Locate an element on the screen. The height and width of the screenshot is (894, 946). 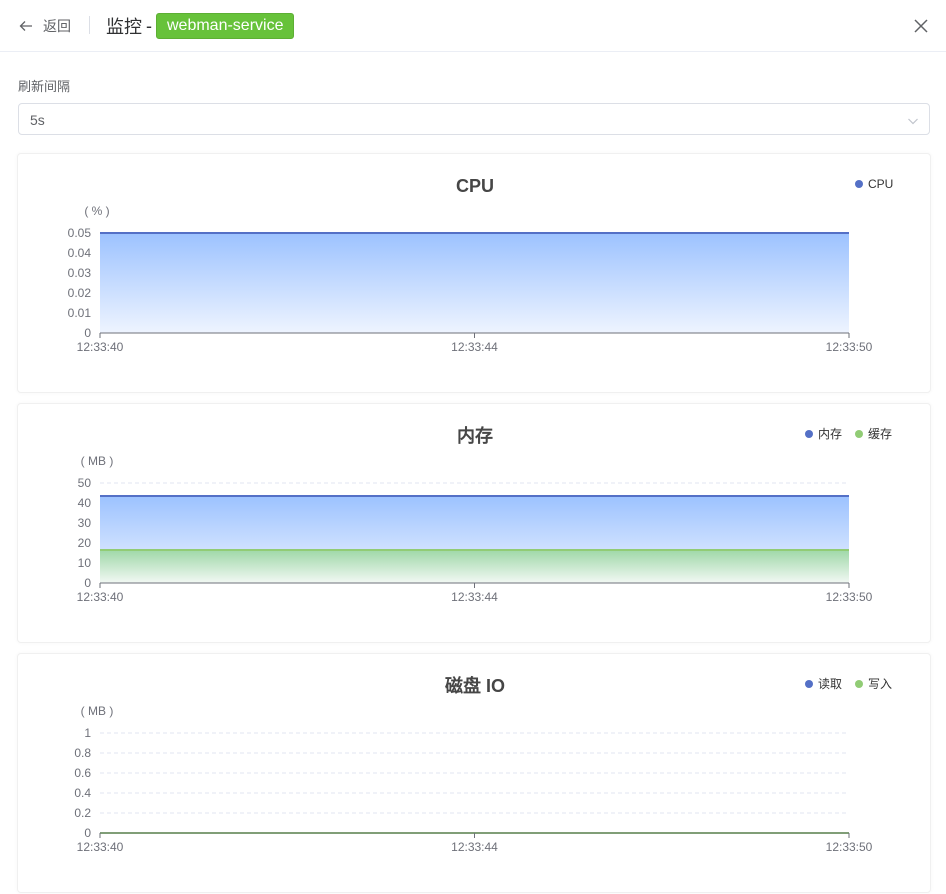
legend-item-写入: 写入 is located at coordinates (873, 684).